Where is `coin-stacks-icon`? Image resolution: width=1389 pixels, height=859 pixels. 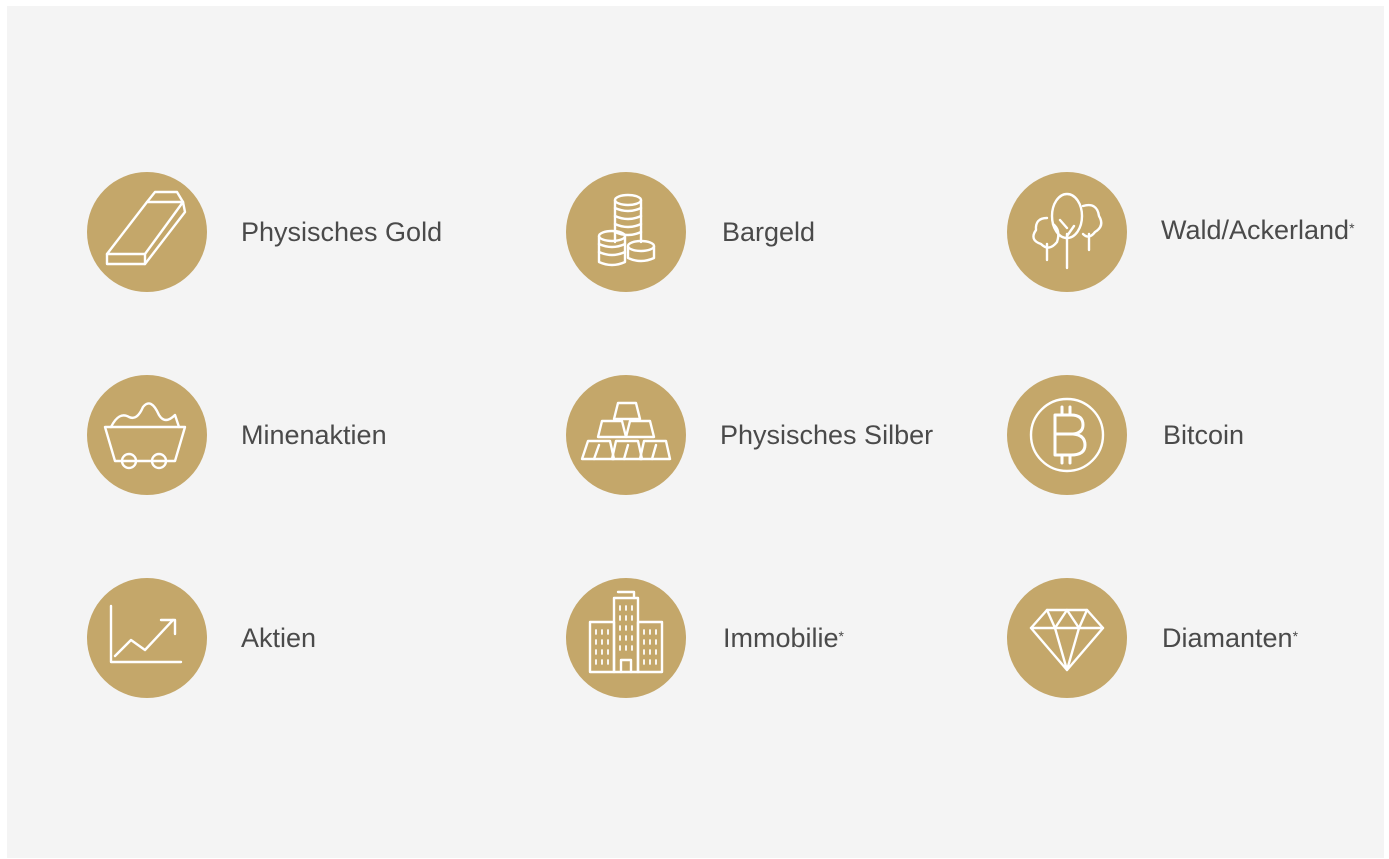 coin-stacks-icon is located at coordinates (626, 232).